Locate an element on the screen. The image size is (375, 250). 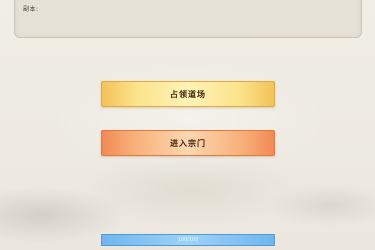
occupy-dojo-button-label: 占领道场 is located at coordinates (188, 94).